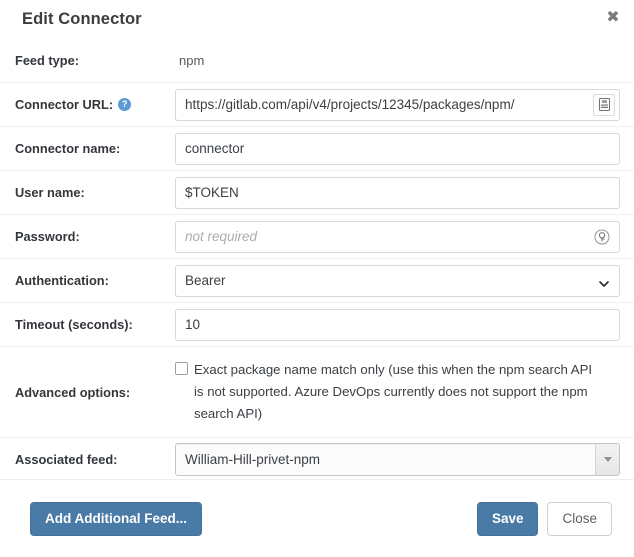 The height and width of the screenshot is (557, 634). I want to click on help-icon: ?, so click(125, 104).